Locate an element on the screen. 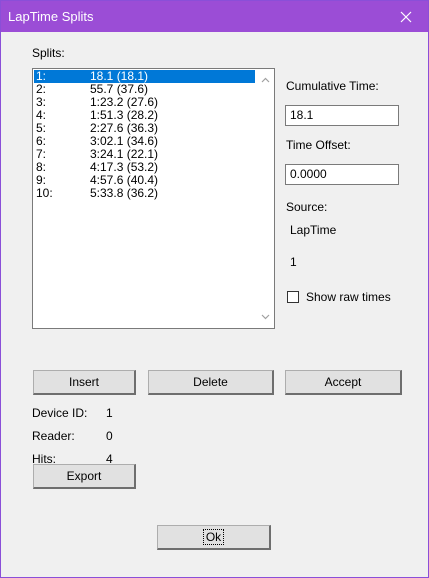  source-number: 1 is located at coordinates (293, 262).